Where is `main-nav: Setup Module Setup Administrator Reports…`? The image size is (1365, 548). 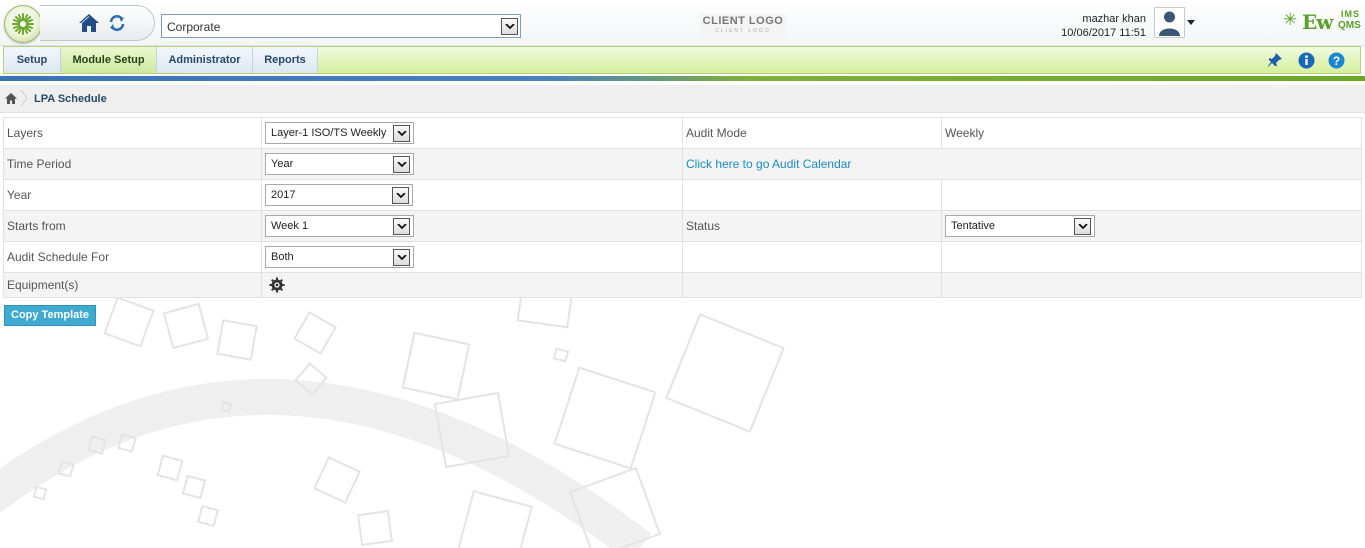 main-nav: Setup Module Setup Administrator Reports… is located at coordinates (682, 60).